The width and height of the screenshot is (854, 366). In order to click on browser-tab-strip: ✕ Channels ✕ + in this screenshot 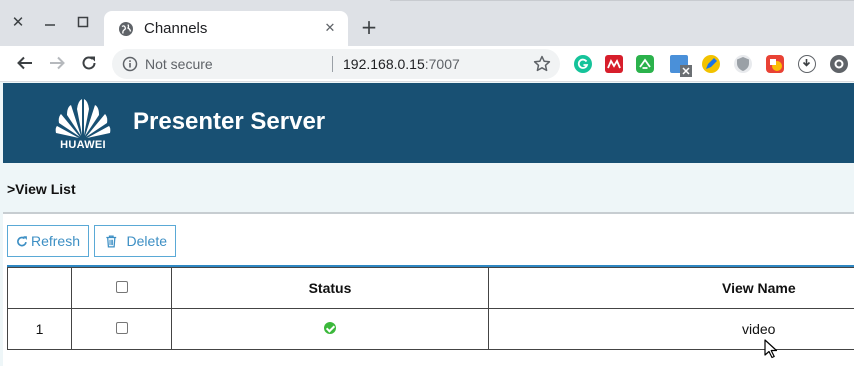, I will do `click(427, 23)`.